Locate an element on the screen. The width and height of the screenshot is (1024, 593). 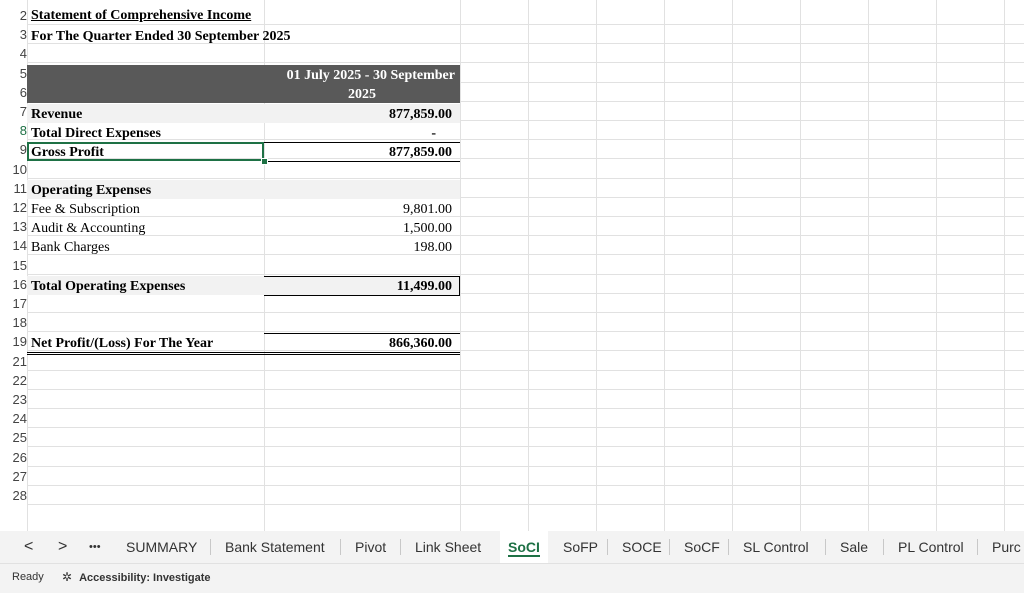
sheet-tab-pivot: Pivot is located at coordinates (370, 547).